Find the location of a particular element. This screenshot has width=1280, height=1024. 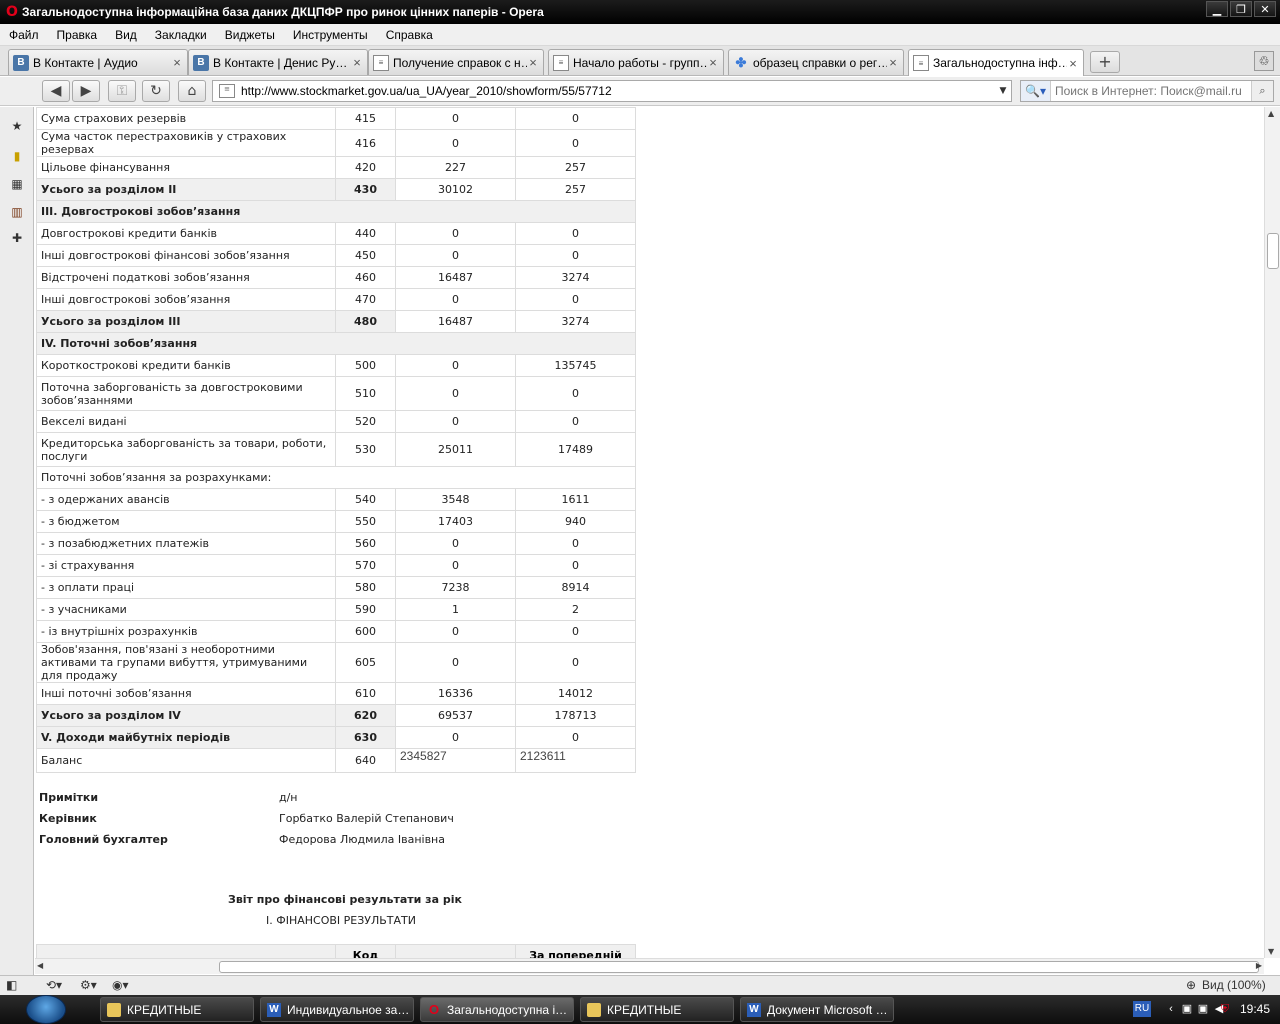

search-input is located at coordinates (1151, 91).